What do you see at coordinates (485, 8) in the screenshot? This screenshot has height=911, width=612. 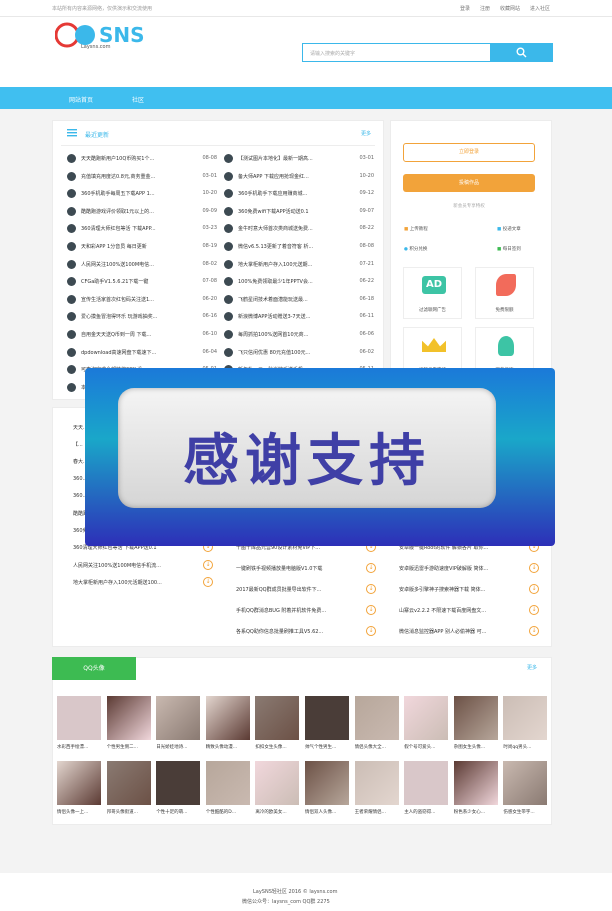 I see `register-link: 注册` at bounding box center [485, 8].